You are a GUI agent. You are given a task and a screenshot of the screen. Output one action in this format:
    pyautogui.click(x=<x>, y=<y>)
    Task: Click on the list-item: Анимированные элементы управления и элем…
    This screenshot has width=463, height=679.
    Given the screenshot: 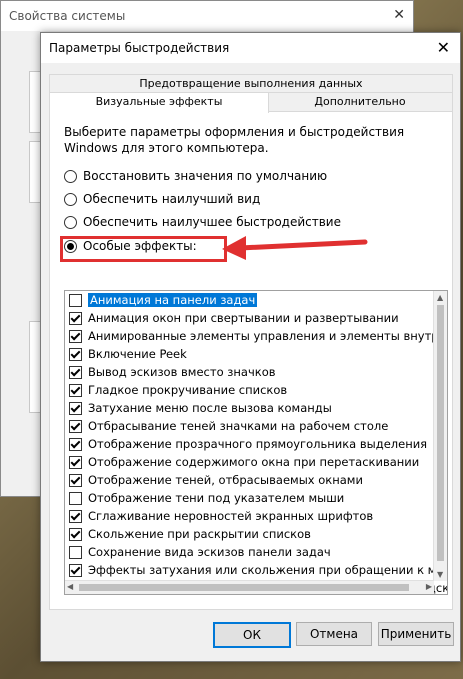 What is the action you would take?
    pyautogui.click(x=256, y=336)
    